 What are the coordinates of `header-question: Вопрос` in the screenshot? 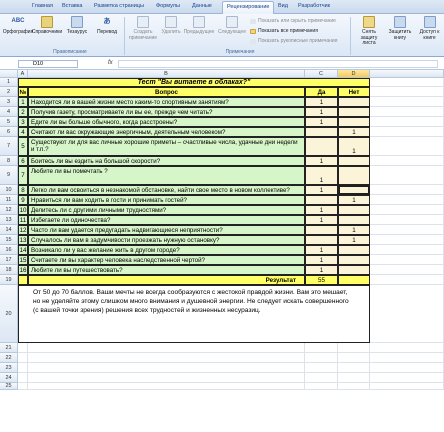 It's located at (166, 92).